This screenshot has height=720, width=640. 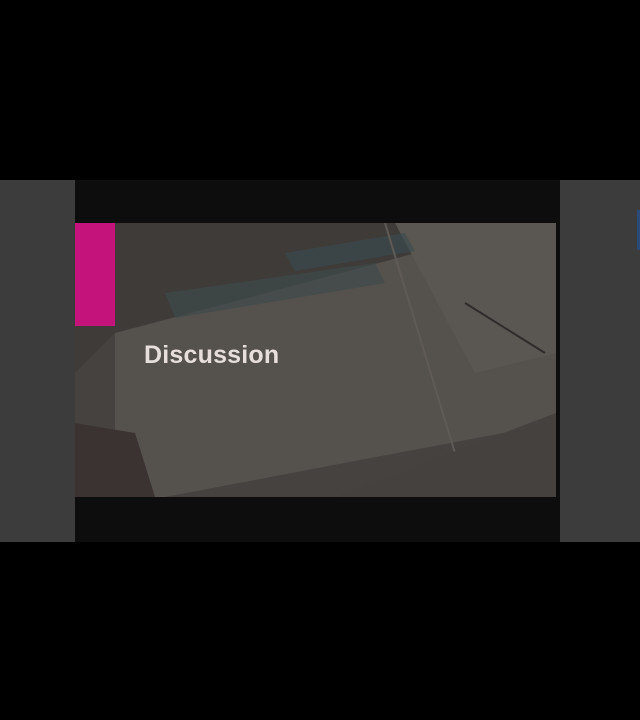 I want to click on slide-title: Discussion, so click(x=212, y=355).